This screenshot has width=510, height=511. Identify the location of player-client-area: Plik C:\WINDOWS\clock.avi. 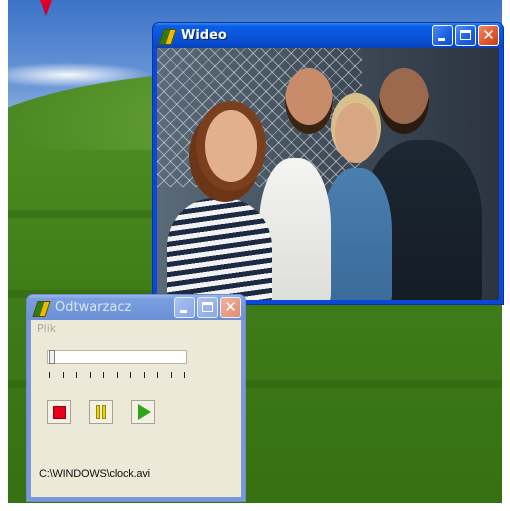
(136, 408).